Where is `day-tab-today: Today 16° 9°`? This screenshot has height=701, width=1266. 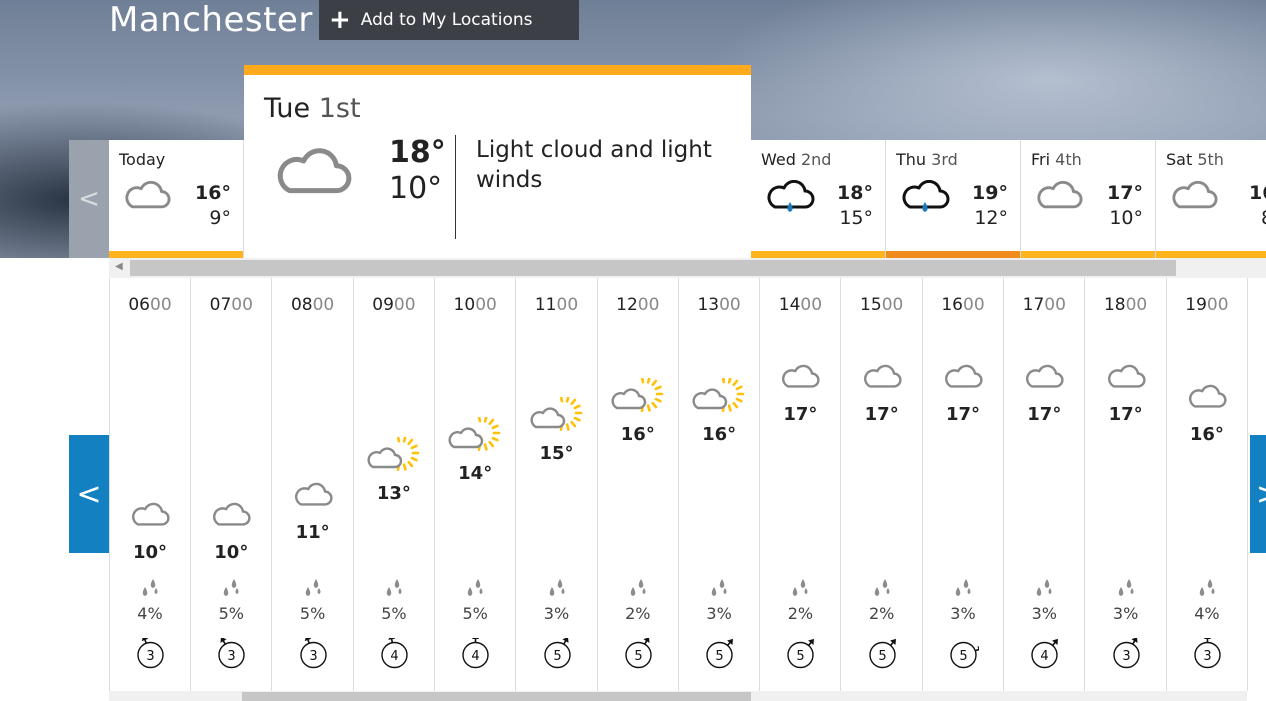 day-tab-today: Today 16° 9° is located at coordinates (176, 199).